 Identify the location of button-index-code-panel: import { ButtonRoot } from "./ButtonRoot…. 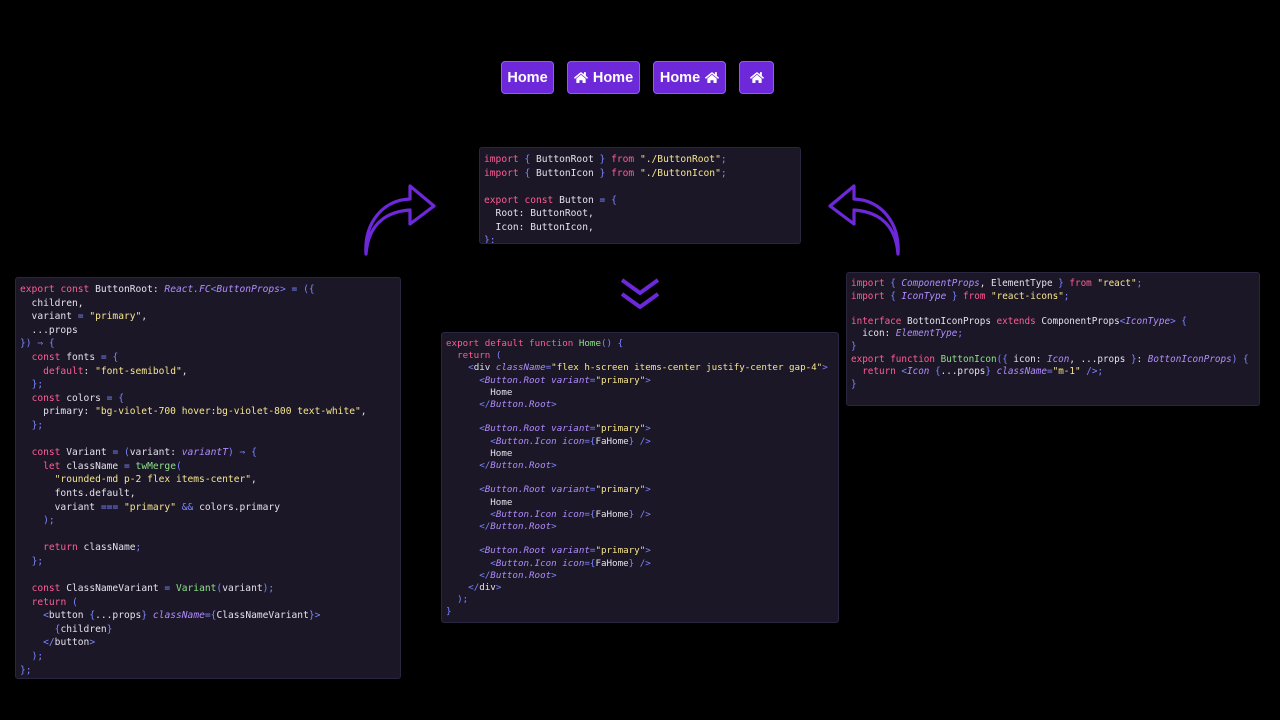
(640, 195).